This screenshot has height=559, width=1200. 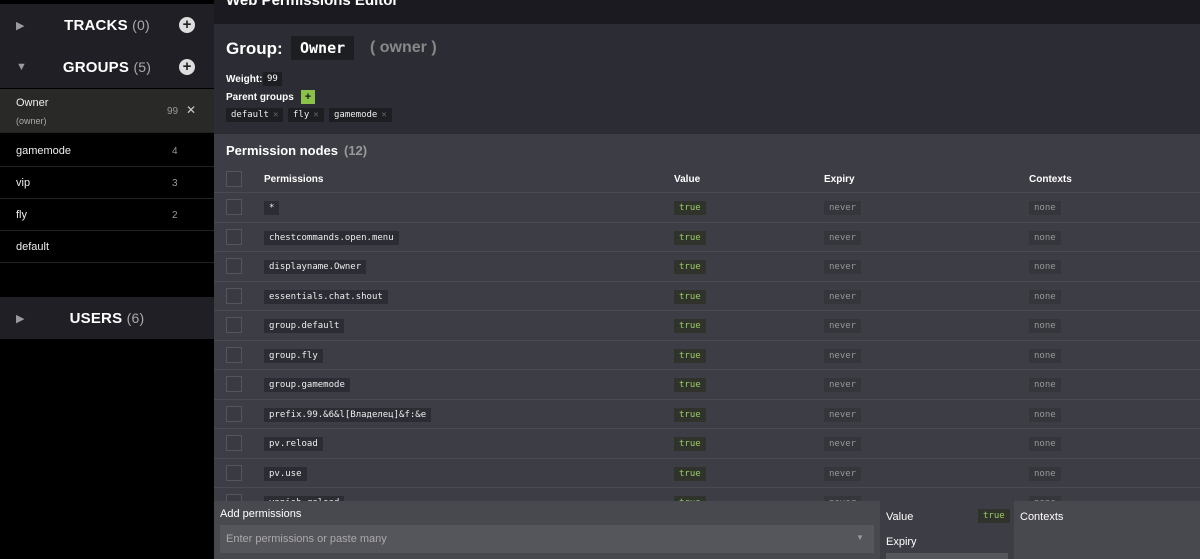 I want to click on select-all-checkbox, so click(x=234, y=179).